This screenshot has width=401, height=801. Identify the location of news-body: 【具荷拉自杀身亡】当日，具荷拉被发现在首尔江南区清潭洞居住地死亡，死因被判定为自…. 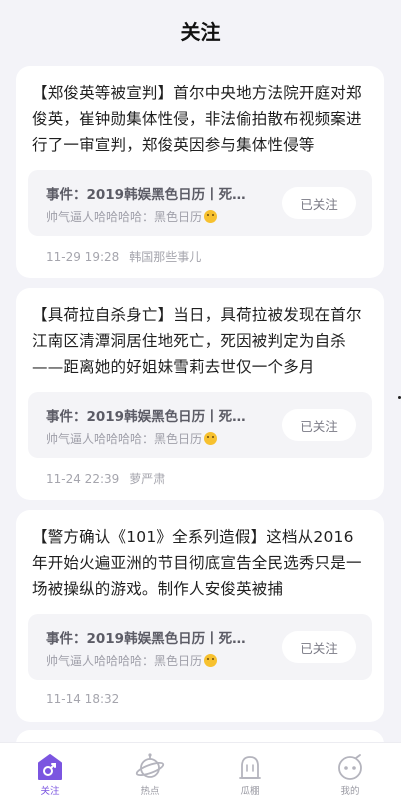
(200, 341).